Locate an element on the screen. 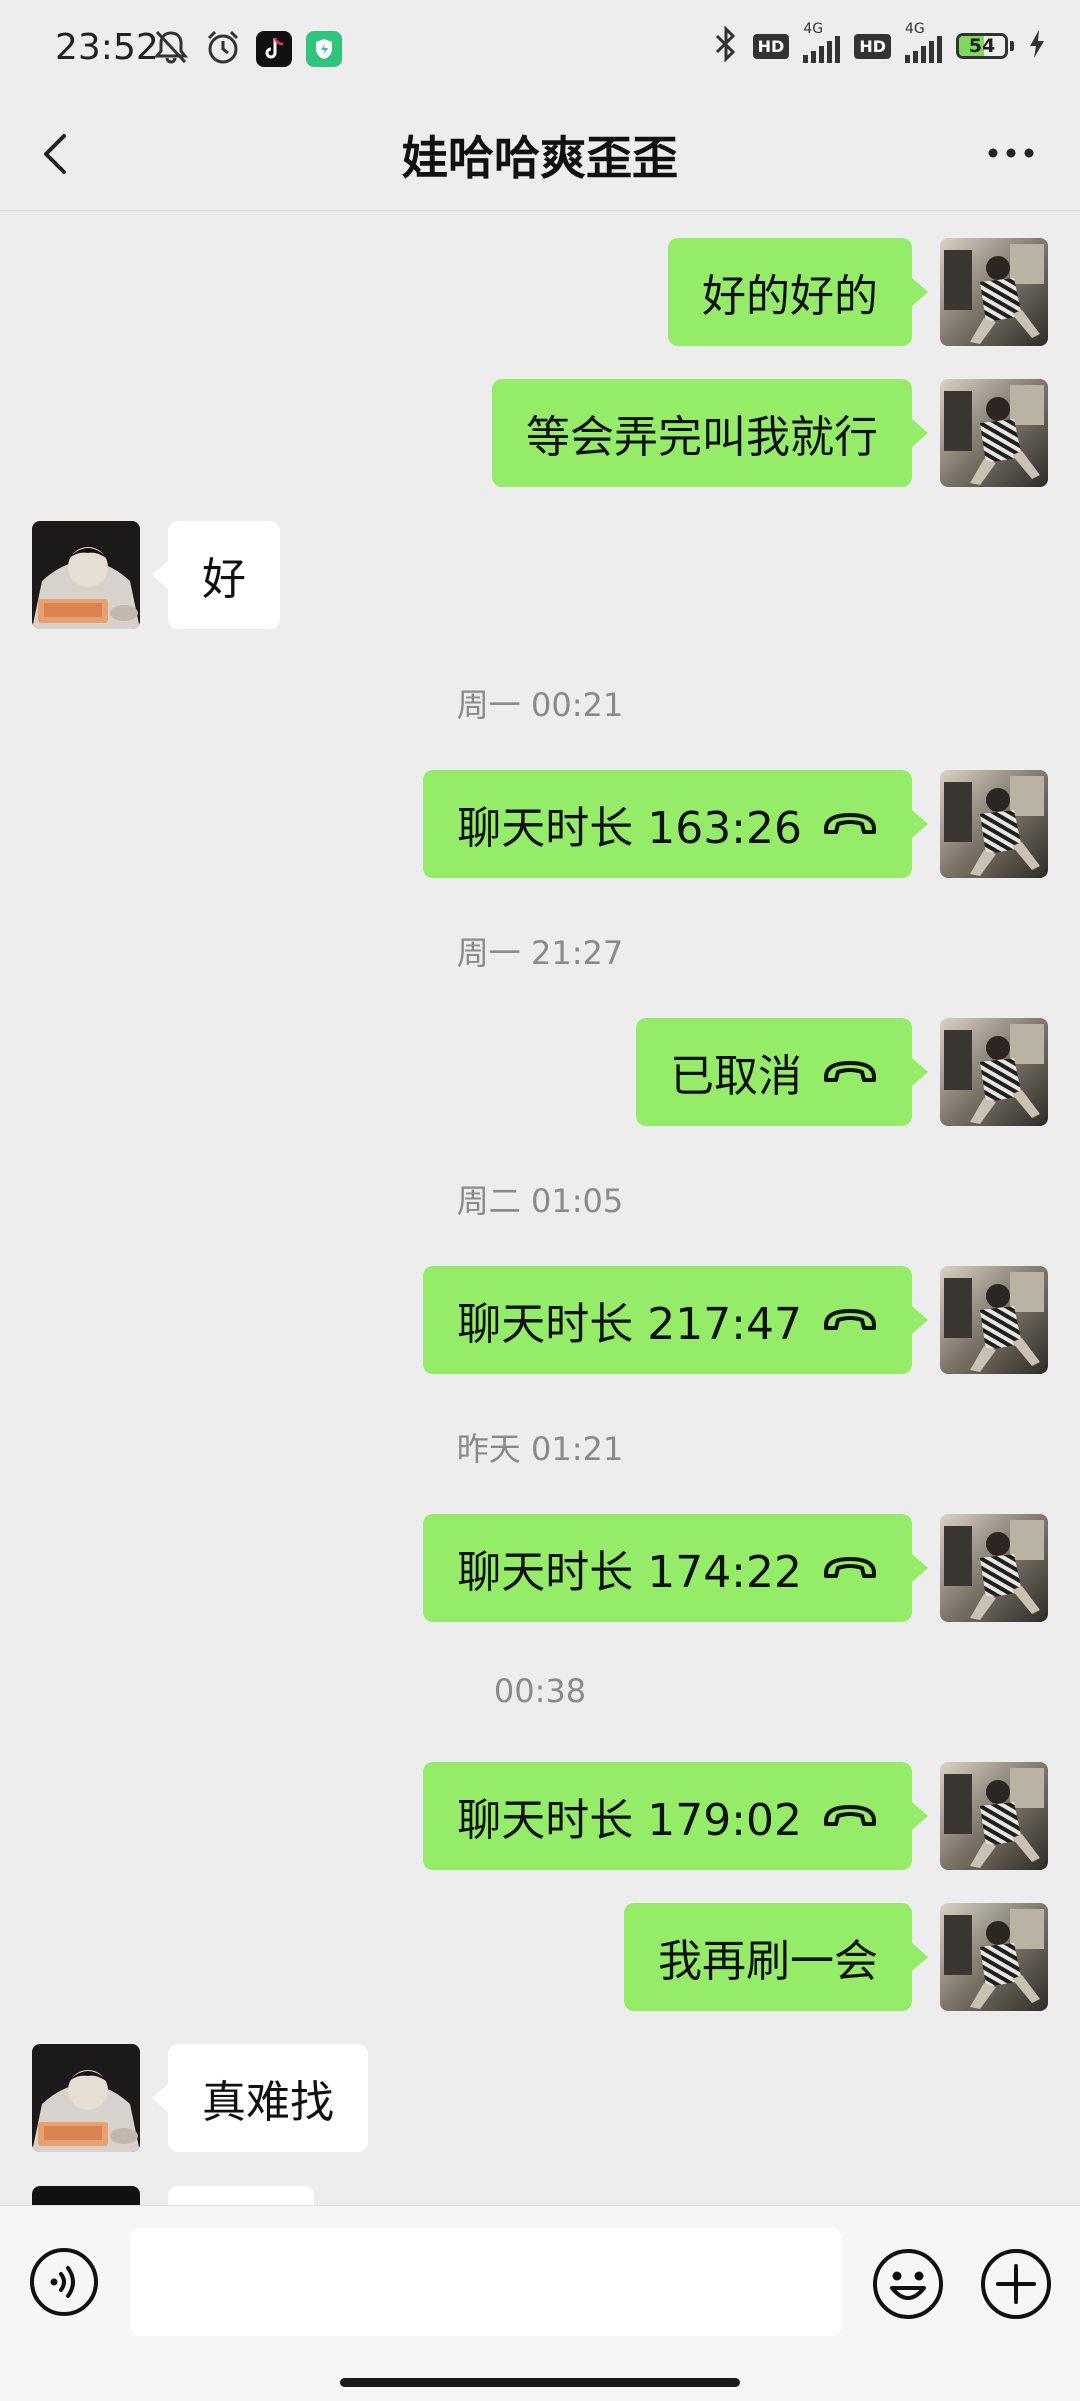  more-icon is located at coordinates (1011, 165).